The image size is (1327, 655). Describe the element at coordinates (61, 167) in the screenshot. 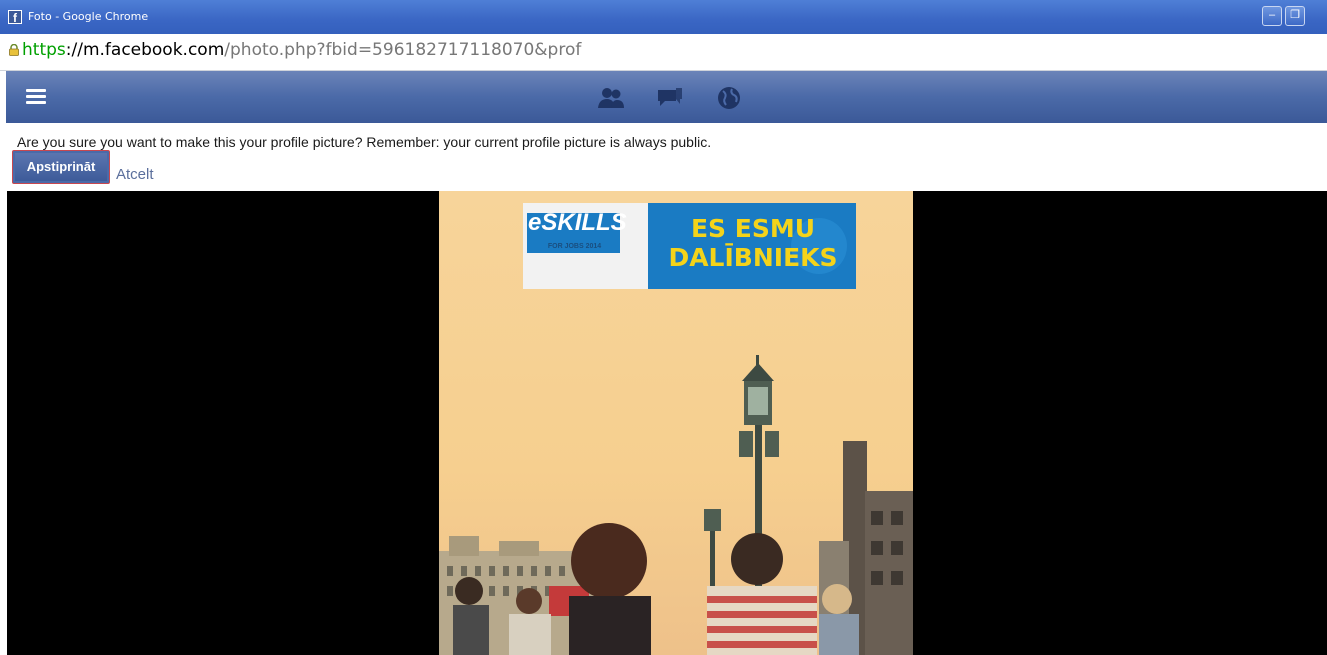

I see `confirm-button: Apstiprināt` at that location.